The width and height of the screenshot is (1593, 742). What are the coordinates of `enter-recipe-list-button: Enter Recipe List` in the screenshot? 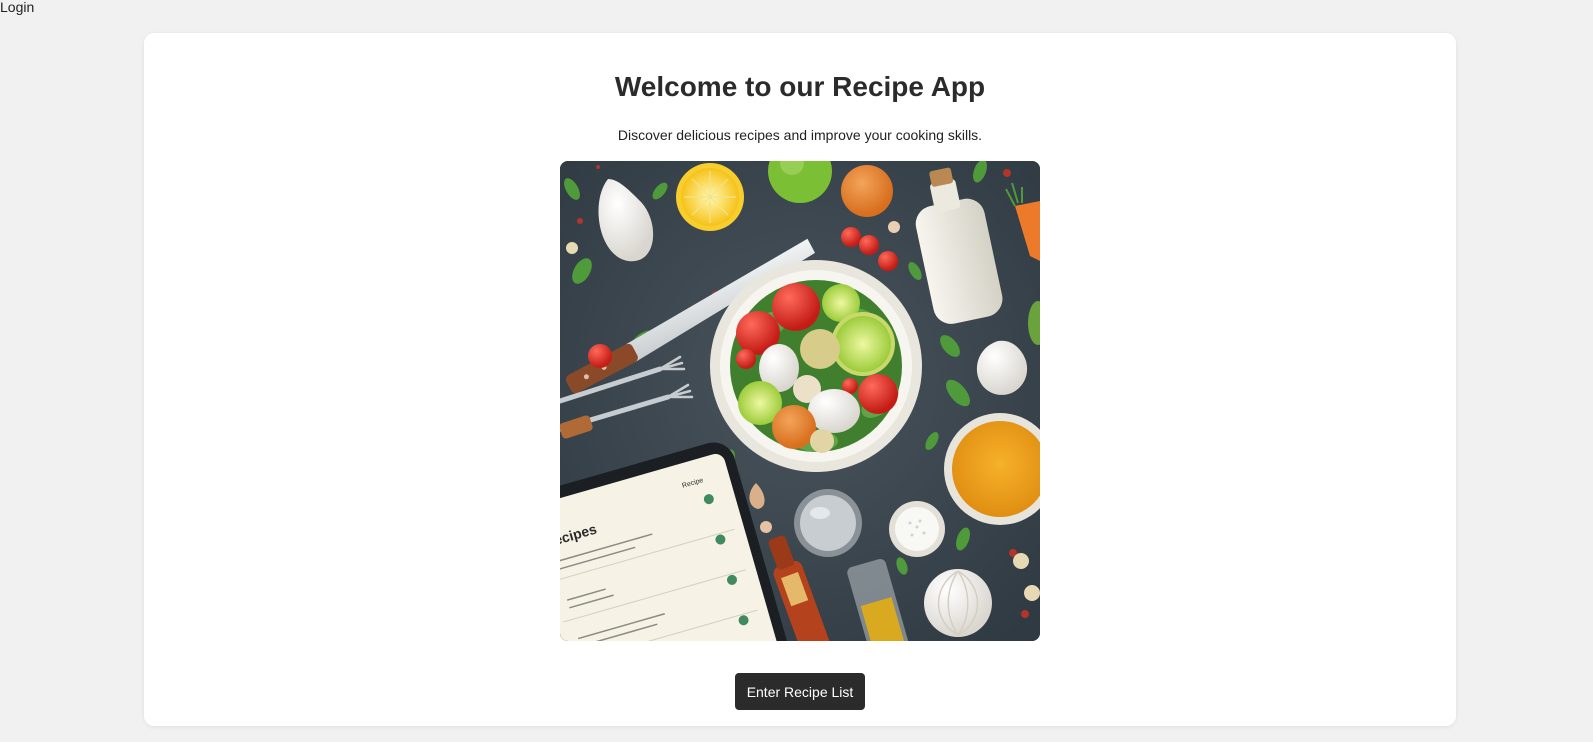 It's located at (800, 691).